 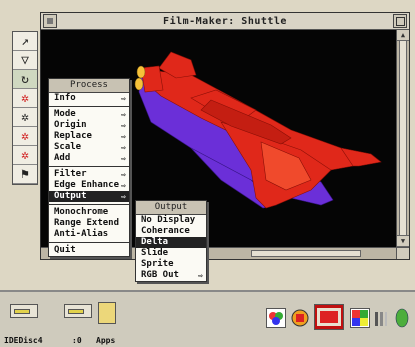 I want to click on draw-app-icon, so click(x=300, y=318).